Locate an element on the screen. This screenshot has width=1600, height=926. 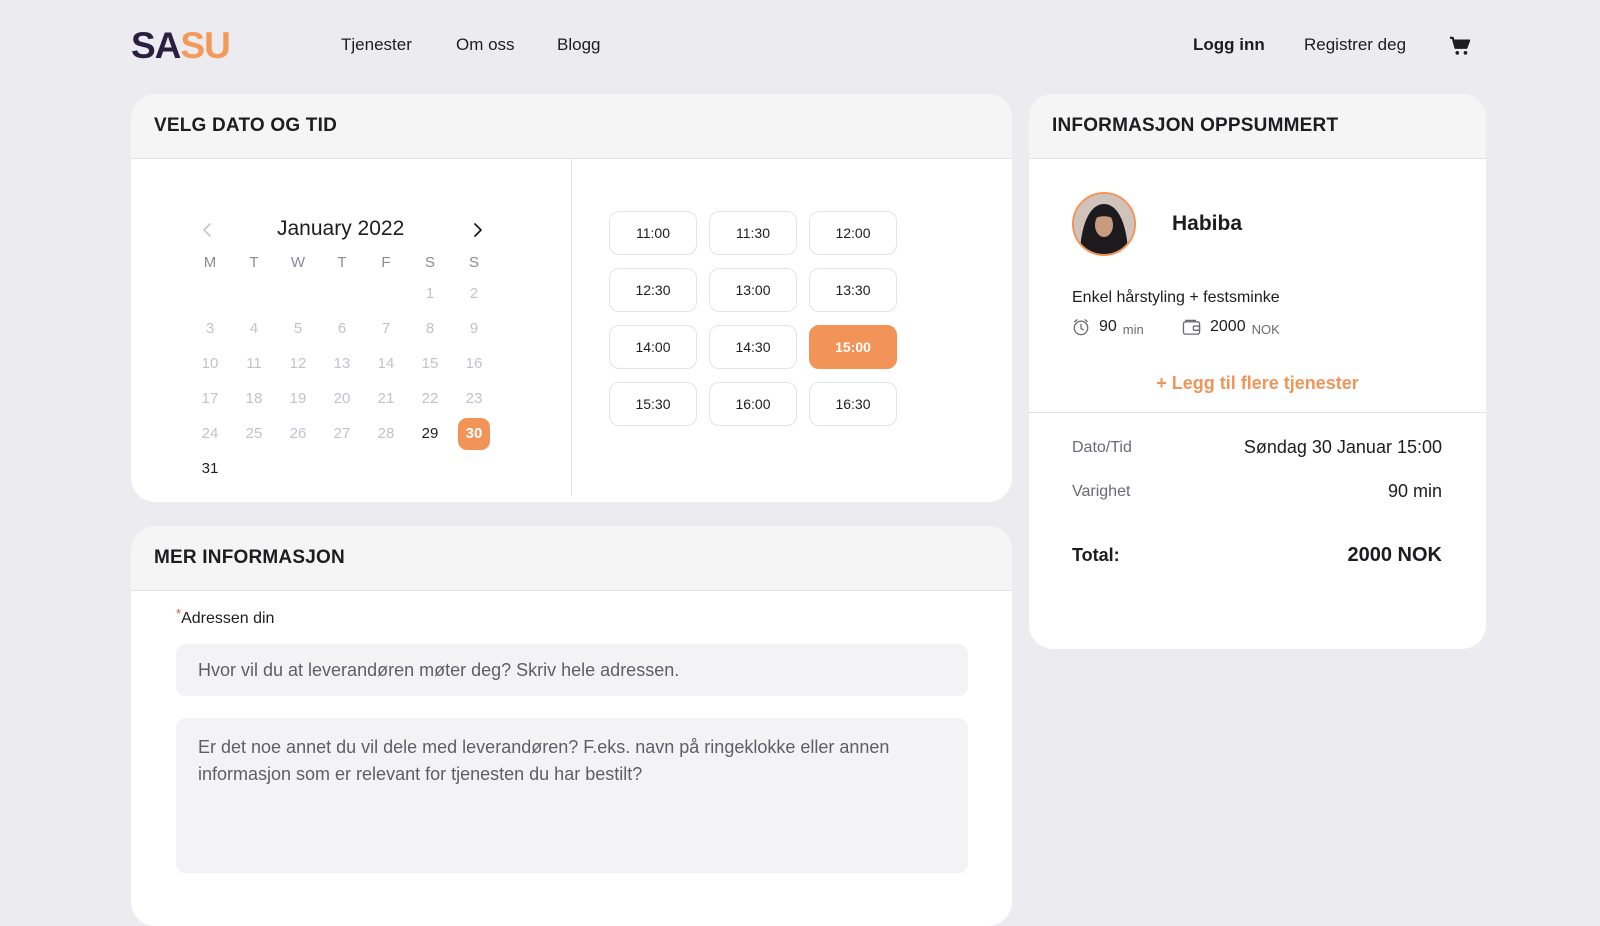
nav-om-oss: Om oss is located at coordinates (485, 45).